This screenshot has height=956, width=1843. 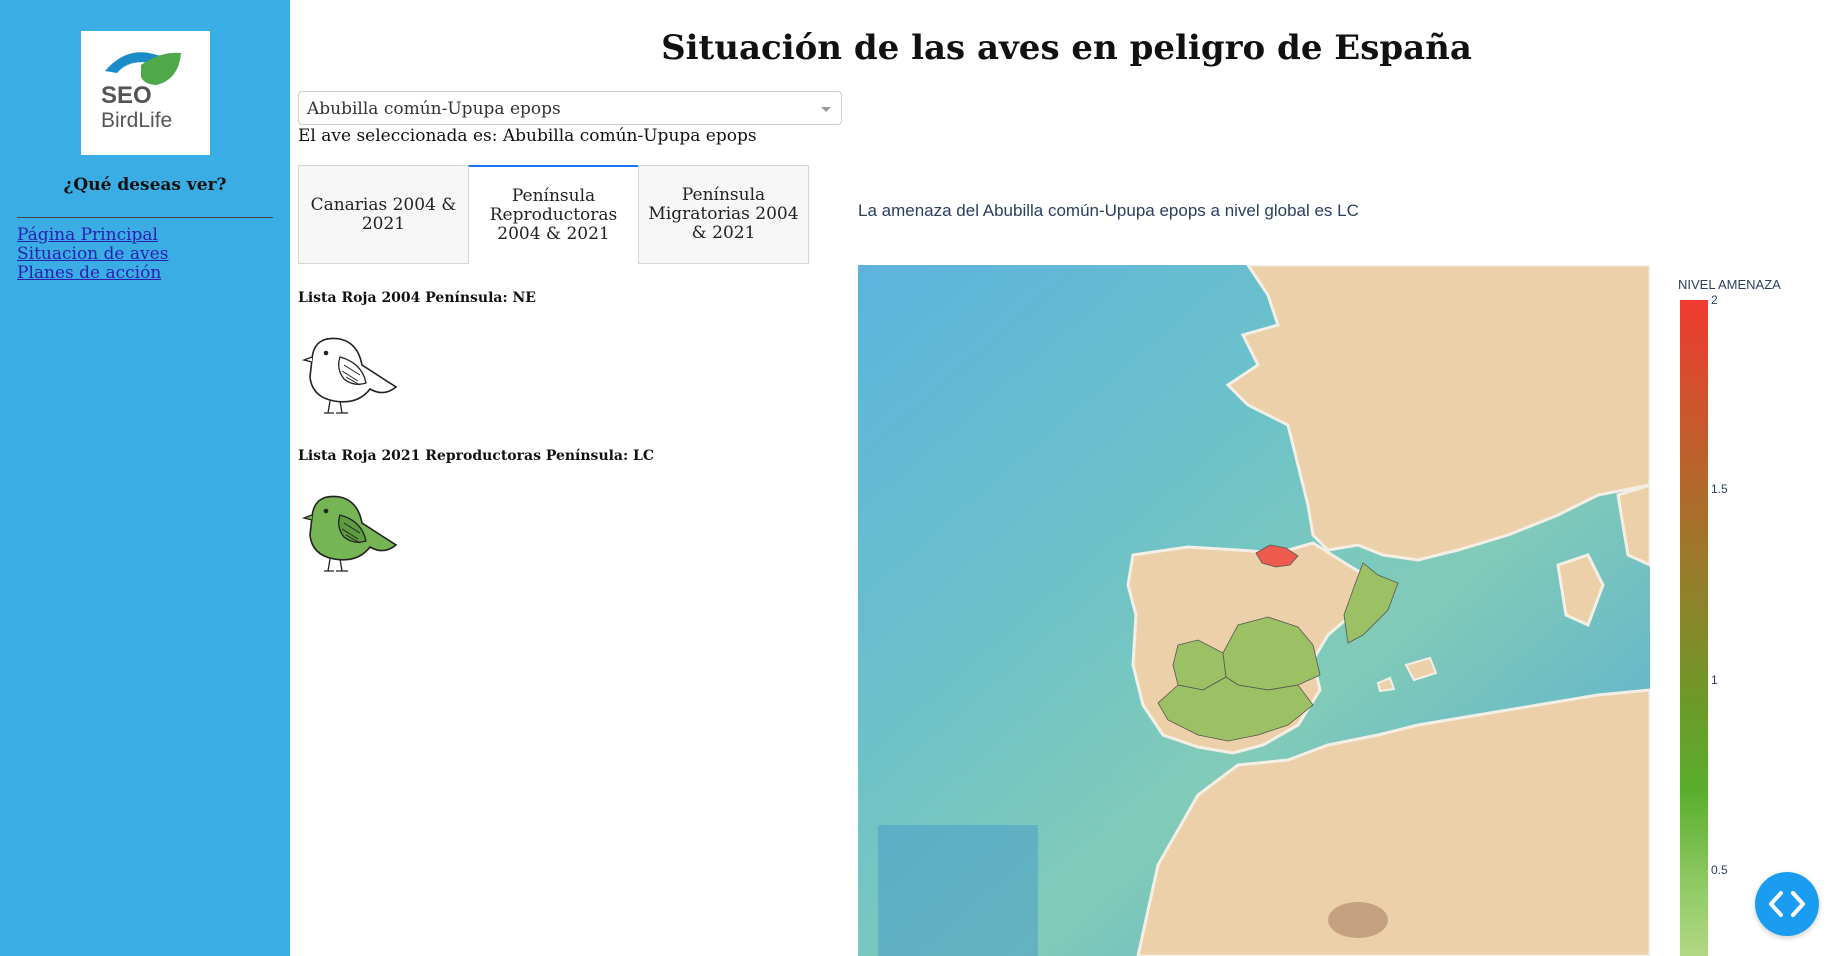 What do you see at coordinates (1719, 489) in the screenshot?
I see `colorbar-tick: 1.5` at bounding box center [1719, 489].